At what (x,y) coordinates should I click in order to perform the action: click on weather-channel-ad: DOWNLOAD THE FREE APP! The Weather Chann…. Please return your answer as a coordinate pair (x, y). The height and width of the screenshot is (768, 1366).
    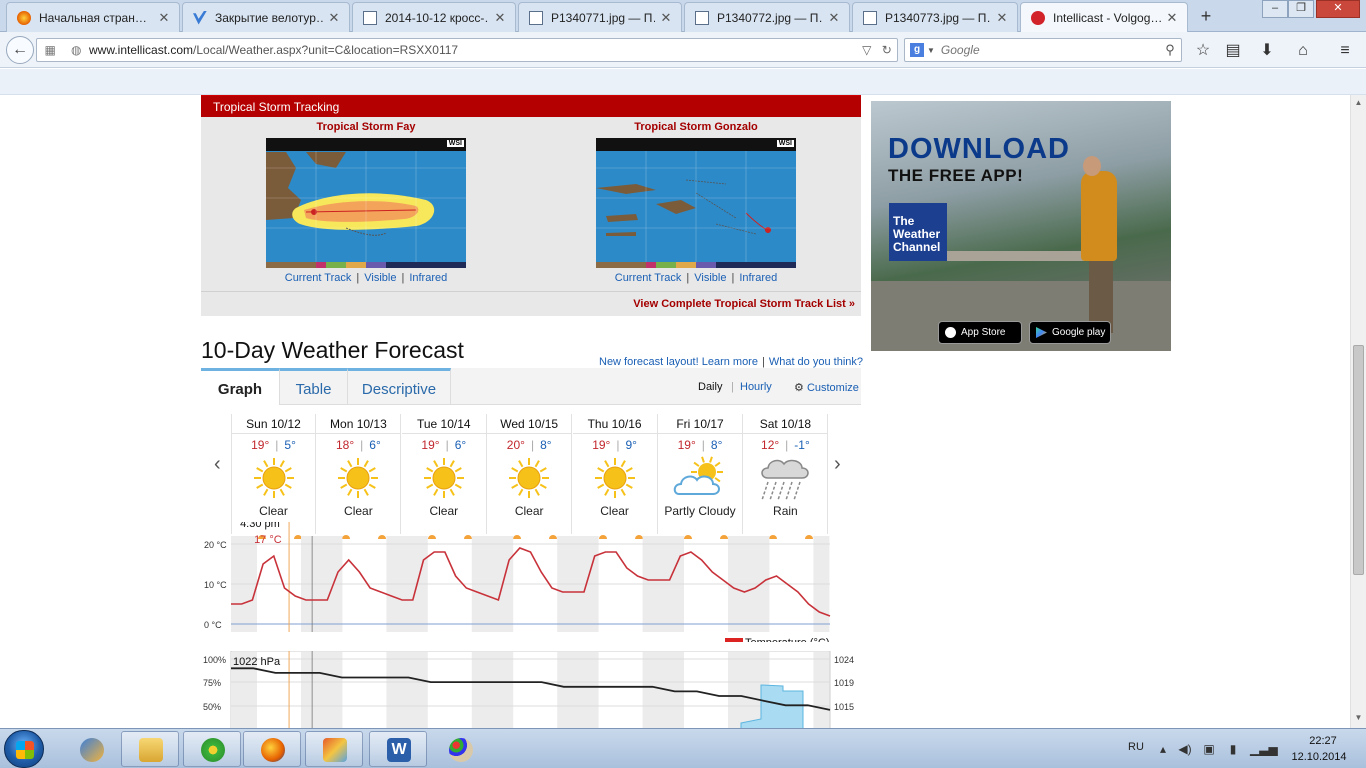
    Looking at the image, I should click on (1021, 226).